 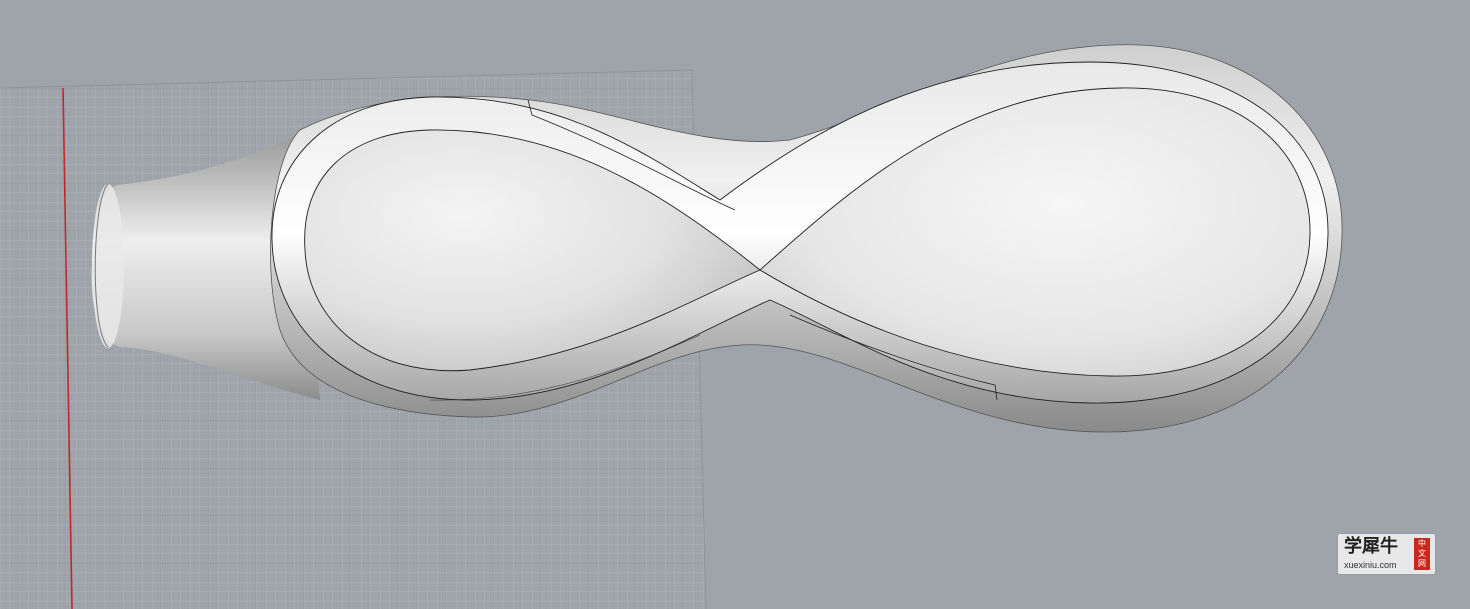 What do you see at coordinates (1422, 543) in the screenshot?
I see `seal-char: 中` at bounding box center [1422, 543].